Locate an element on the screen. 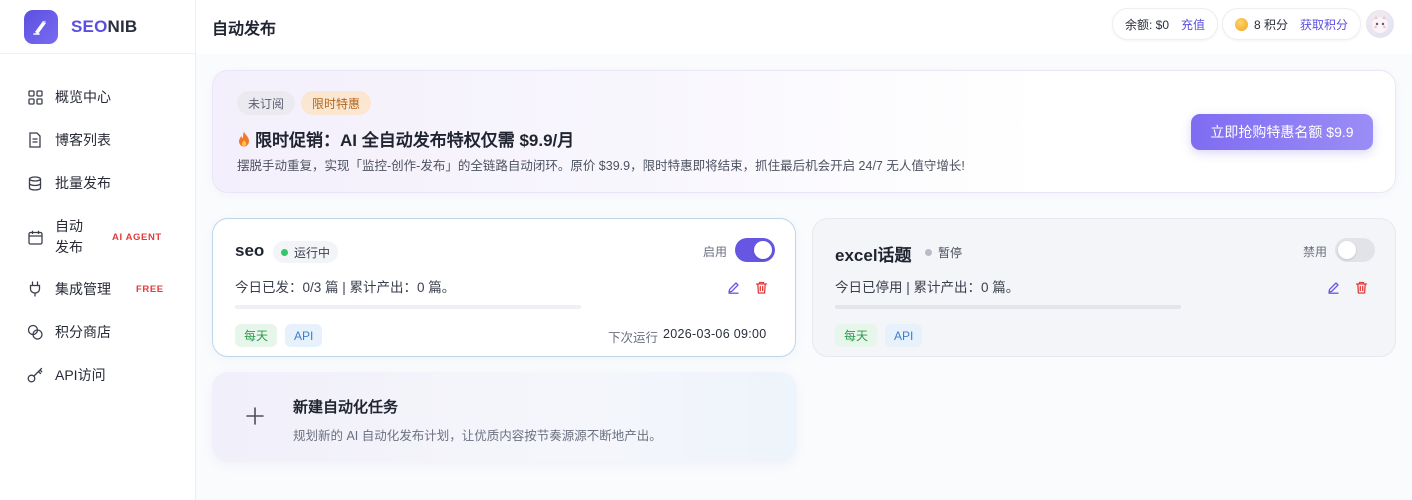 The width and height of the screenshot is (1412, 500). sidebar-item-label: 集成管理 is located at coordinates (83, 289).